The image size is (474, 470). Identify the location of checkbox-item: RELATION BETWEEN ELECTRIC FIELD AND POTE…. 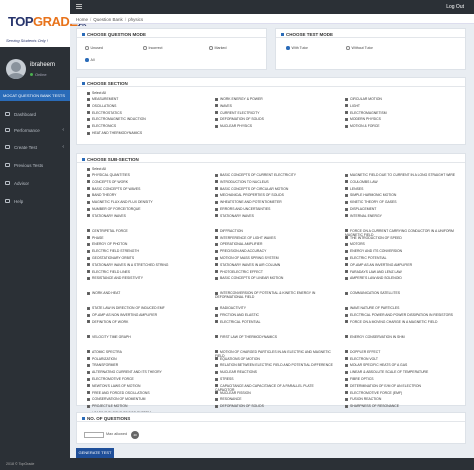
(274, 365).